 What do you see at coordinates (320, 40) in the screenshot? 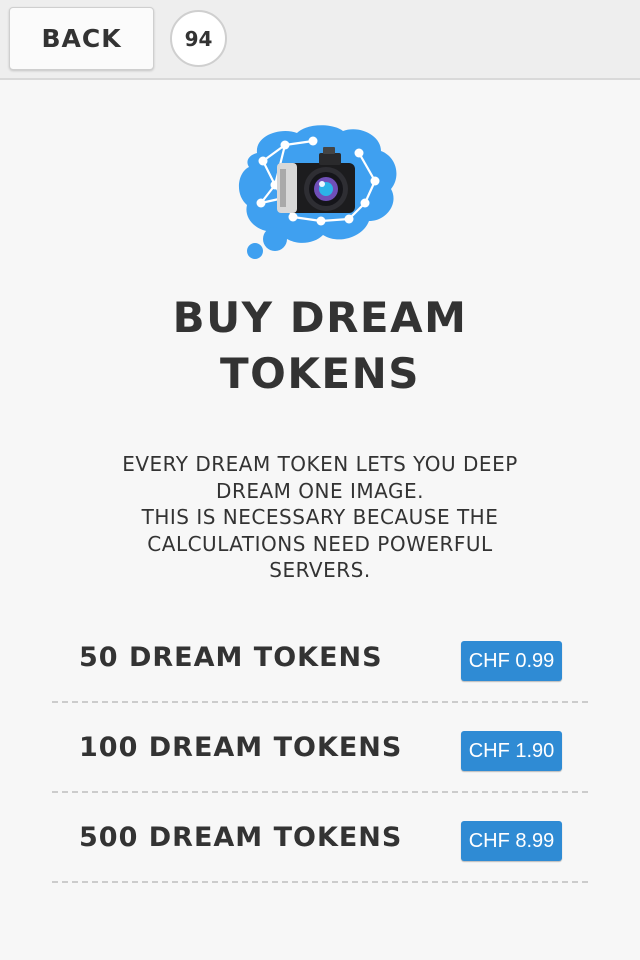
I see `top-bar: BACK 94` at bounding box center [320, 40].